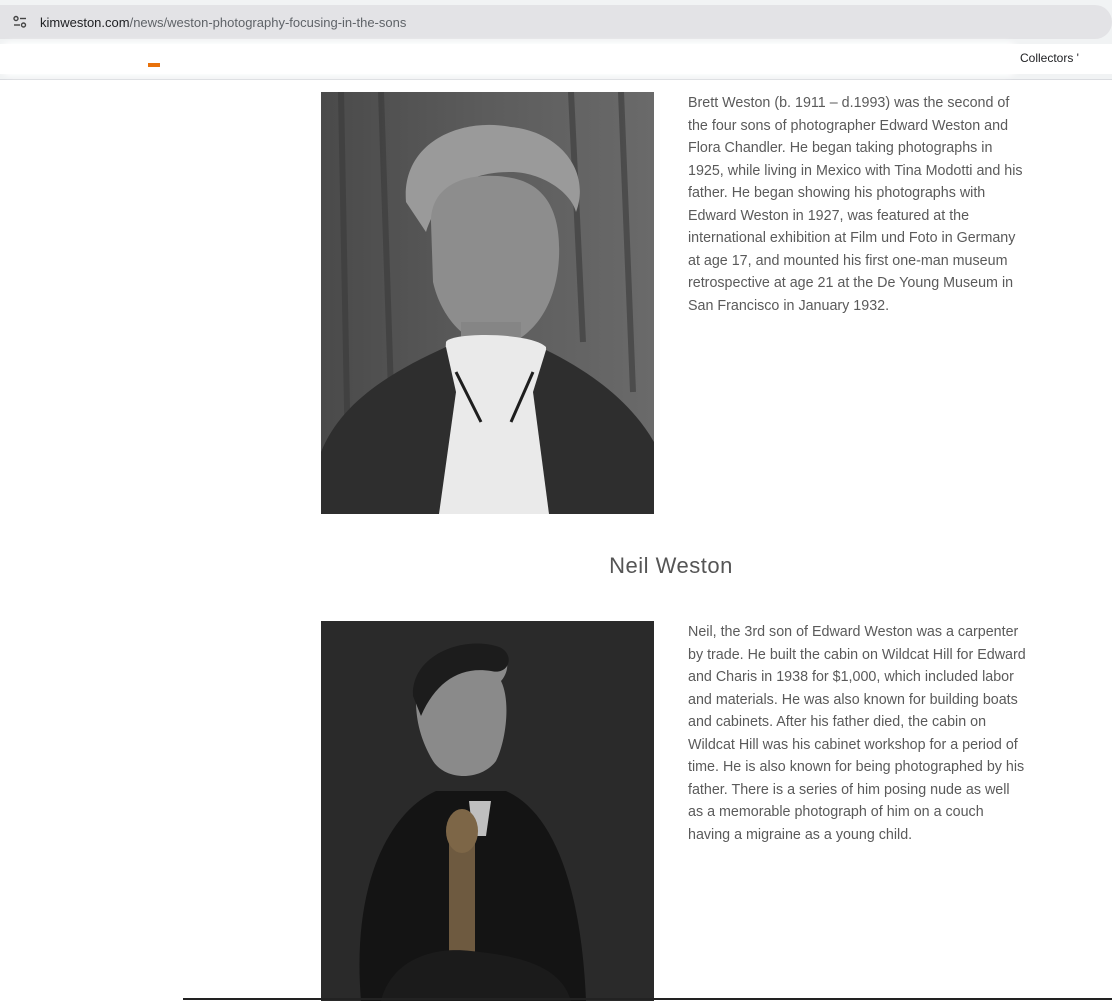 The image size is (1112, 1001). I want to click on site-info-icon, so click(20, 22).